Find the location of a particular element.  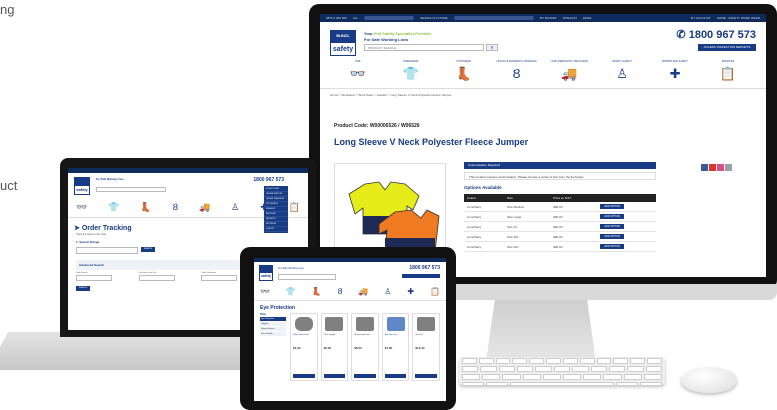

category-hook: LIFTING & MATERIALS HANDLING Ȣ is located at coordinates (516, 74).